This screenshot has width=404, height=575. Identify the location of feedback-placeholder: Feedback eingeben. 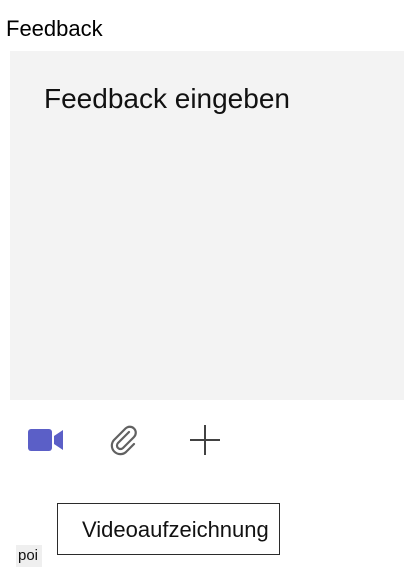
(167, 98).